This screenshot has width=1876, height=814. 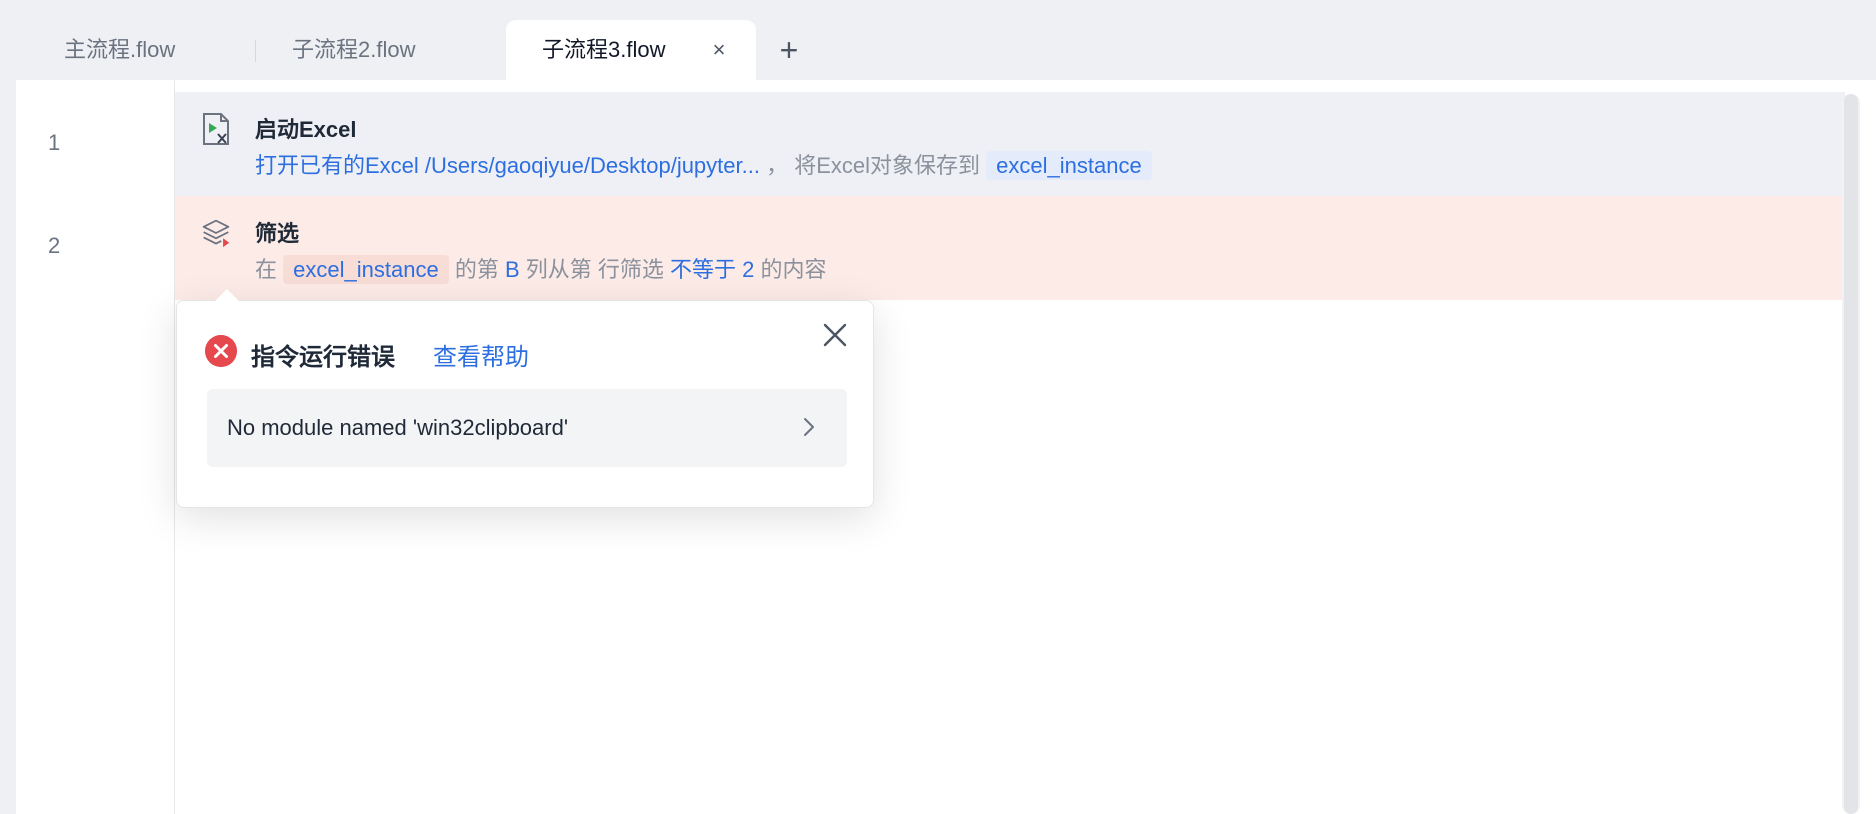 What do you see at coordinates (216, 129) in the screenshot?
I see `excel-launch-icon` at bounding box center [216, 129].